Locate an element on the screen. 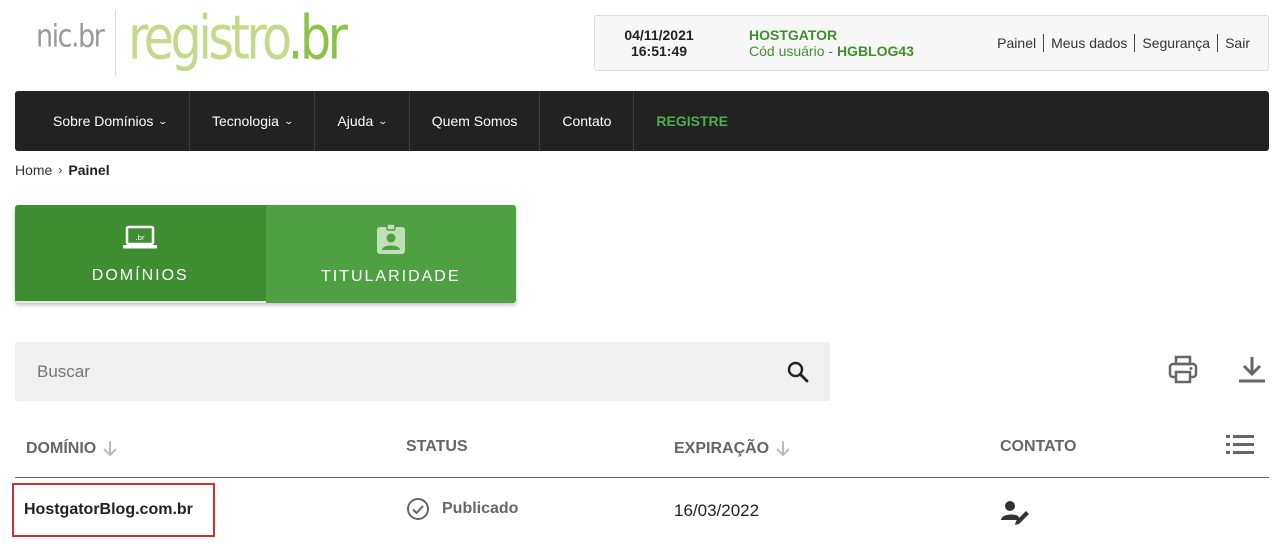 The image size is (1280, 543). laptop-br-icon: .br is located at coordinates (140, 238).